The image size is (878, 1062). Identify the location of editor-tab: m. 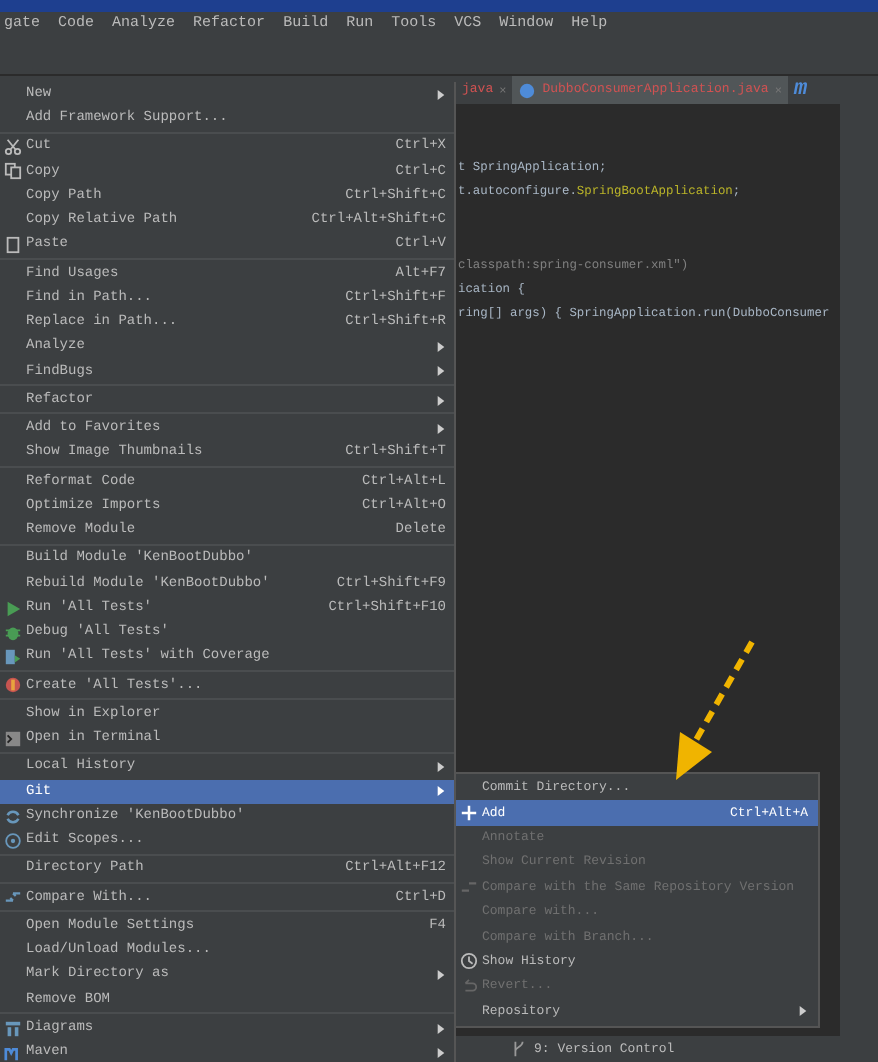
(800, 90).